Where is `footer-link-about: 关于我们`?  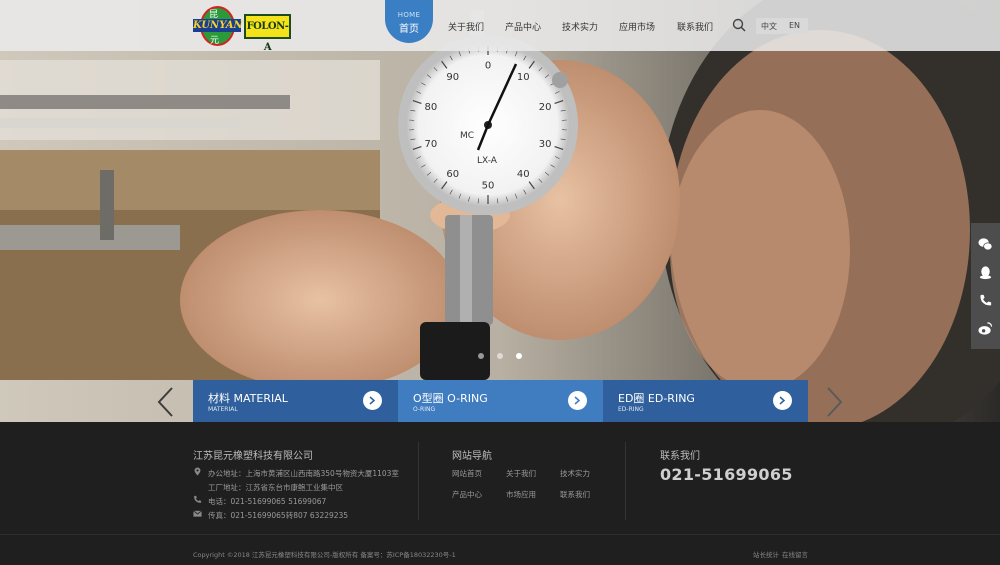
footer-link-about: 关于我们 is located at coordinates (521, 473).